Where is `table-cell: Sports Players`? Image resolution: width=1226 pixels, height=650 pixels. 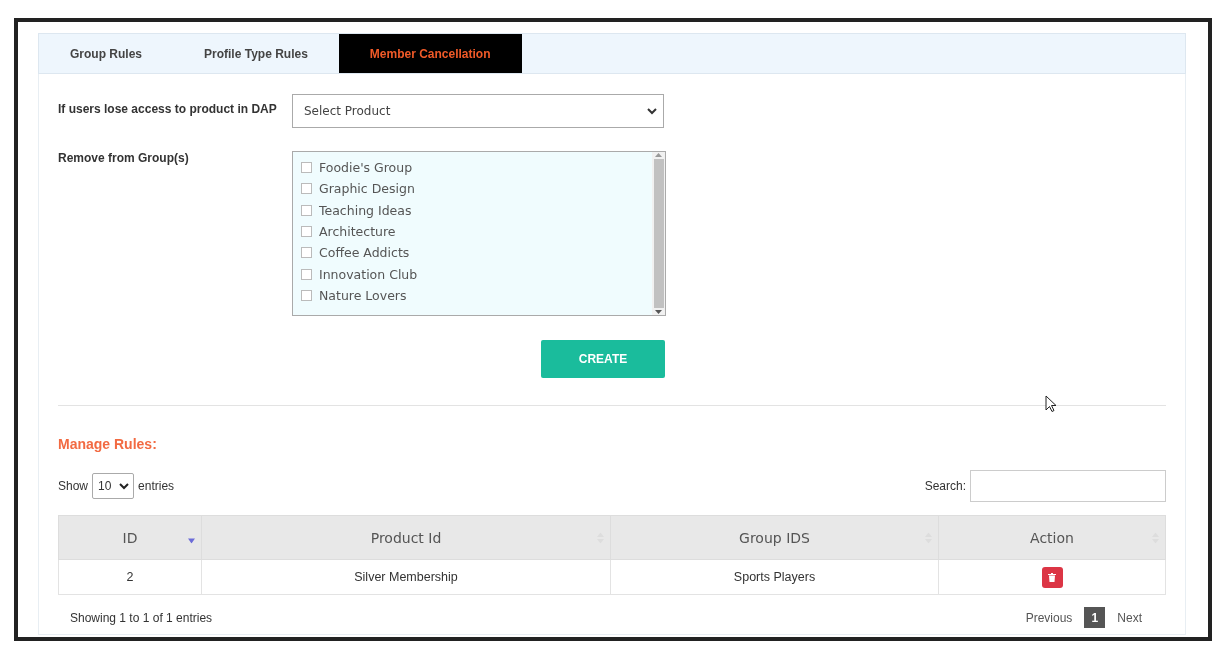
table-cell: Sports Players is located at coordinates (774, 577).